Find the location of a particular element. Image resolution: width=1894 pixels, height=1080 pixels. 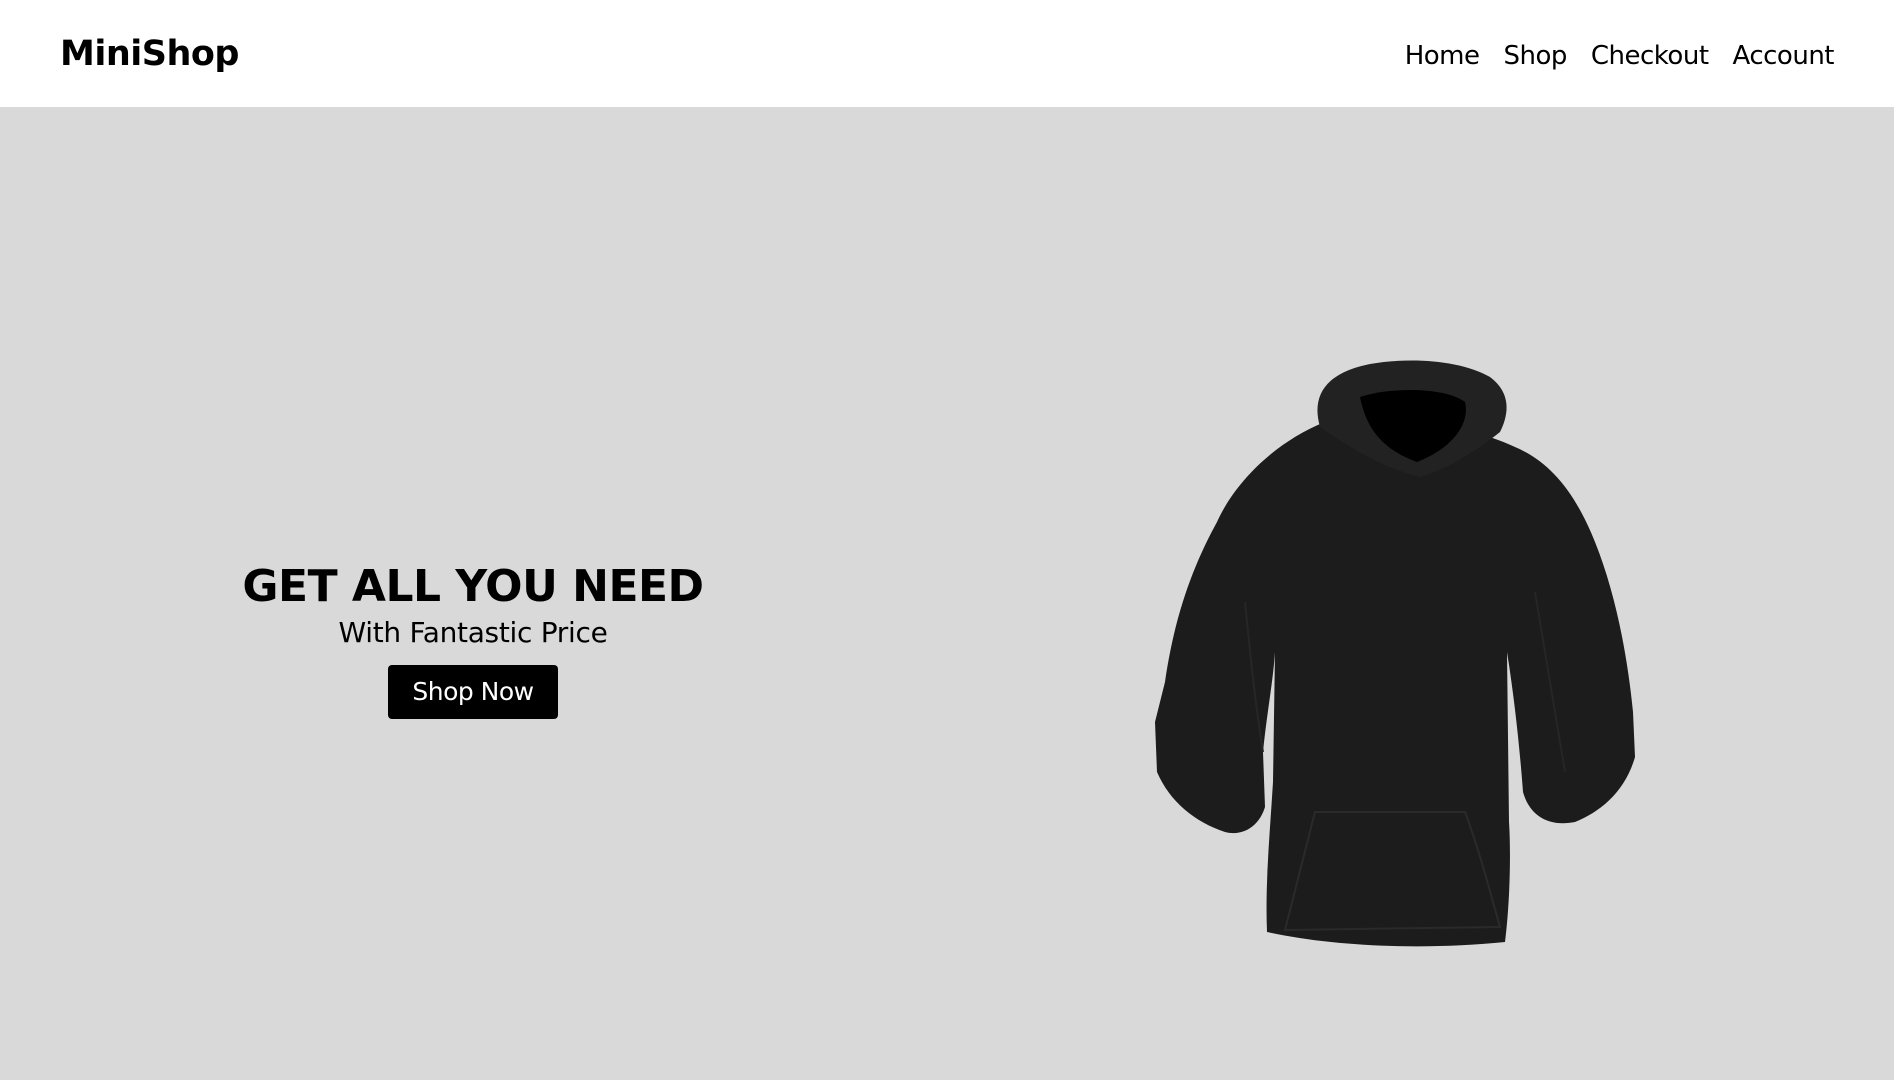

nav-link-checkout: Checkout is located at coordinates (1650, 56).